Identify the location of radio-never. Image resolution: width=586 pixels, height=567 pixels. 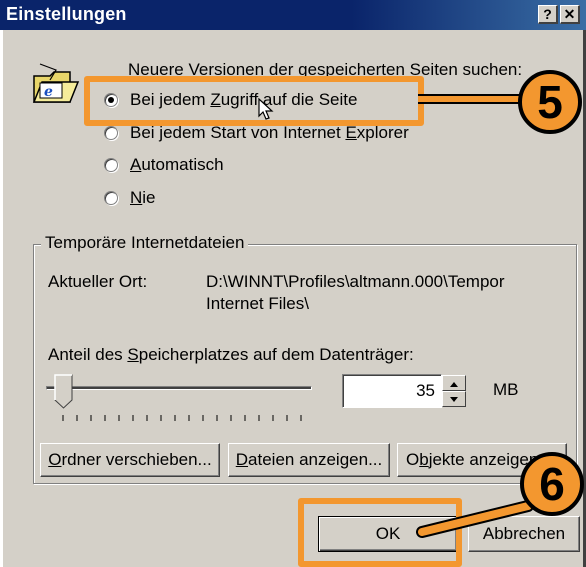
(111, 198).